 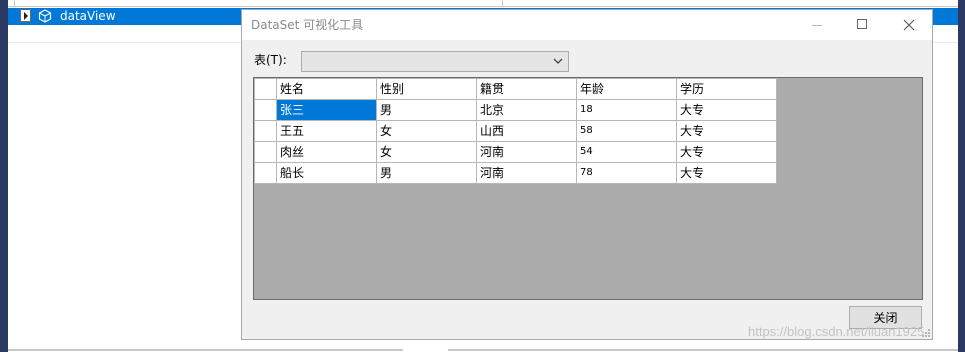 What do you see at coordinates (626, 131) in the screenshot?
I see `table-cell: 58` at bounding box center [626, 131].